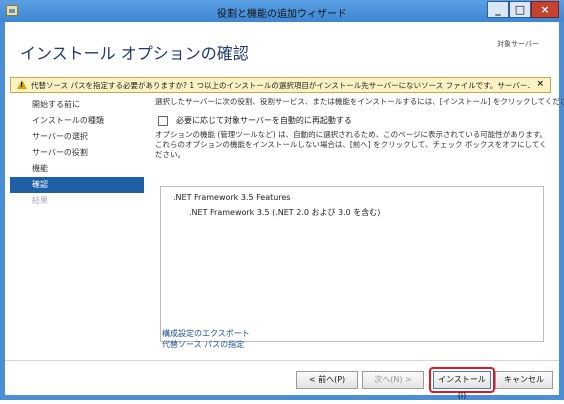 The image size is (564, 404). I want to click on warning-icon: !, so click(22, 84).